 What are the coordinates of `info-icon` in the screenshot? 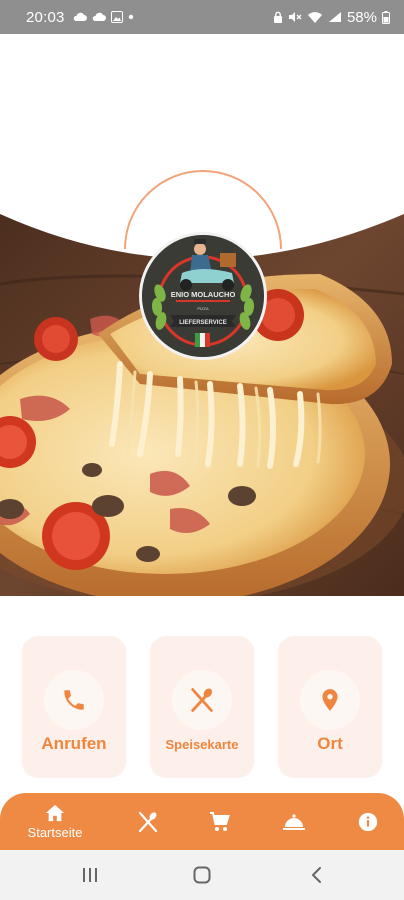 It's located at (368, 821).